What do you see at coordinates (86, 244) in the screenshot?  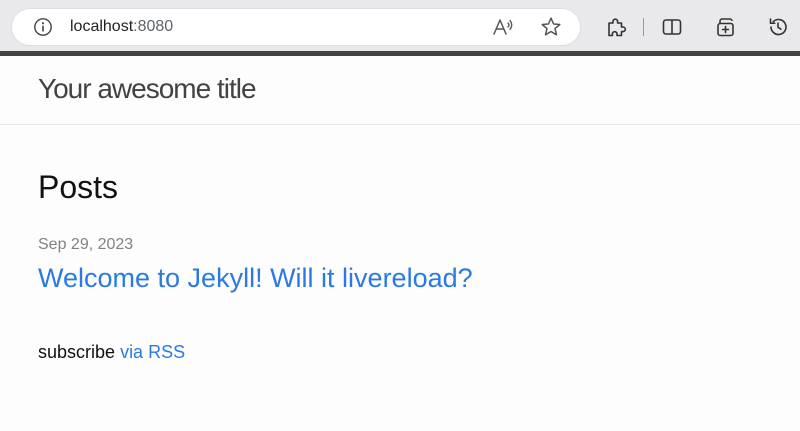 I see `post-date: Sep 29, 2023` at bounding box center [86, 244].